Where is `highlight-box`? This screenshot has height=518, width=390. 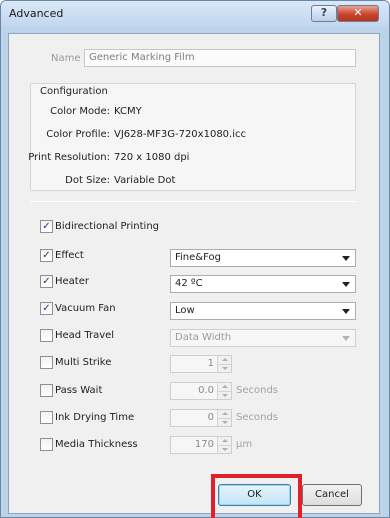
highlight-box is located at coordinates (256, 496).